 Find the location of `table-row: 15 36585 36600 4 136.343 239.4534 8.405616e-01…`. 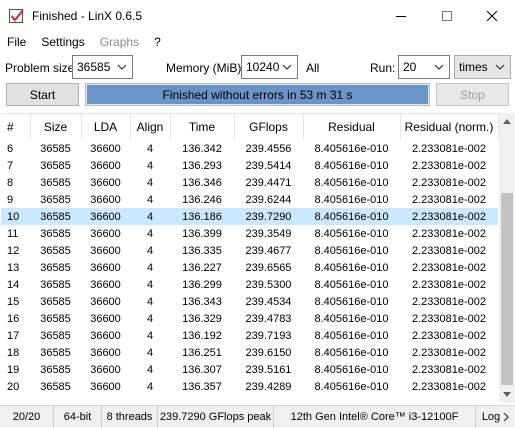

table-row: 15 36585 36600 4 136.343 239.4534 8.405616e-01… is located at coordinates (249, 301).